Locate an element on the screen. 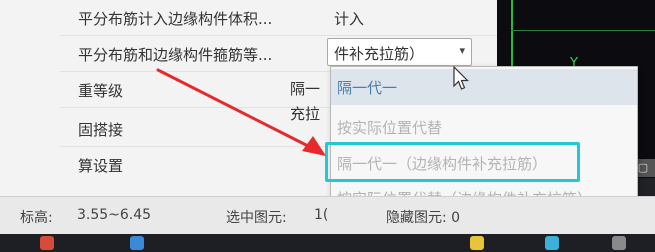  row-label: 固搭接 is located at coordinates (101, 129).